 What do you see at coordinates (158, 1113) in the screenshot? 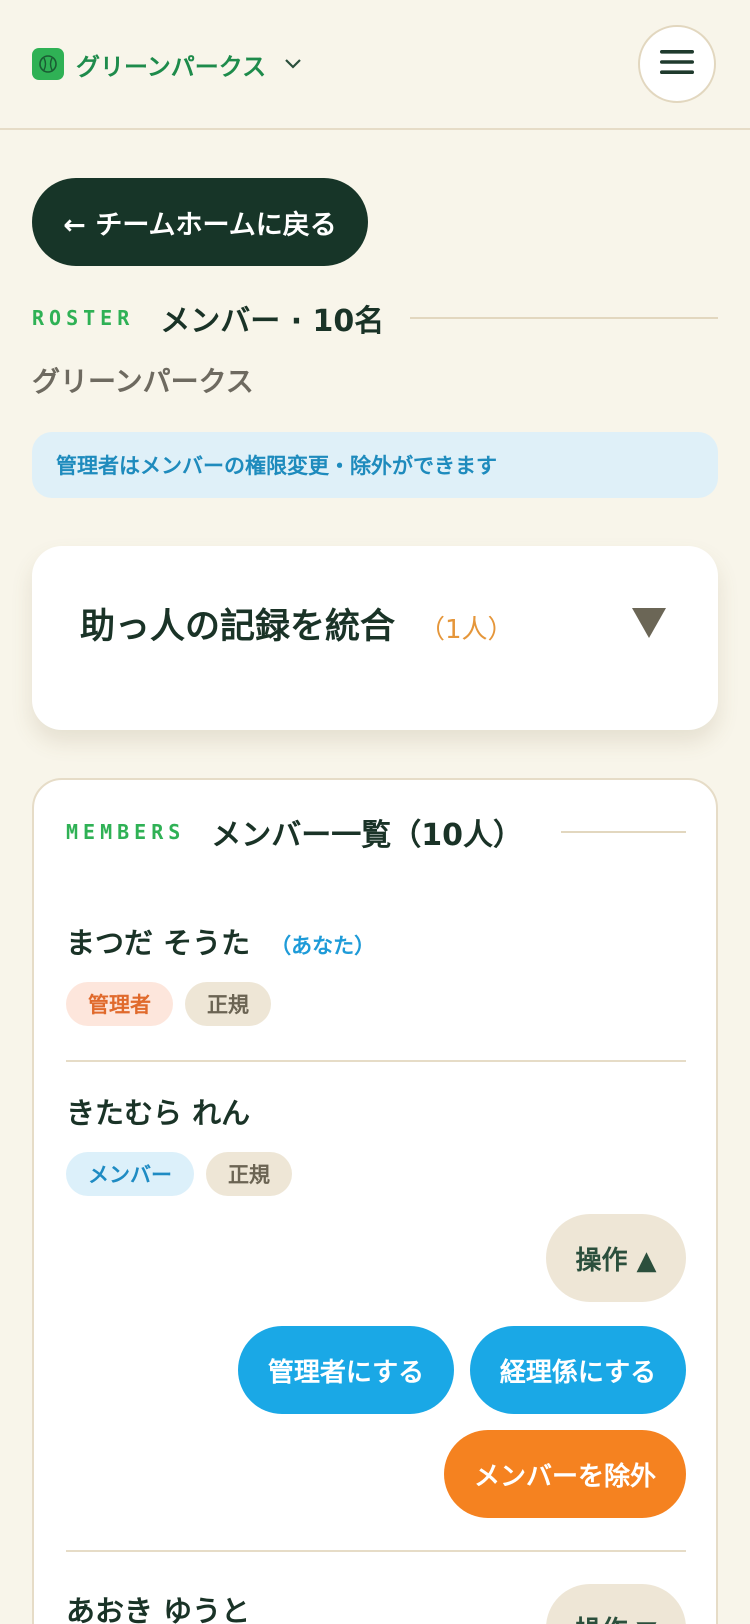
I see `member-name: きたむら れん` at bounding box center [158, 1113].